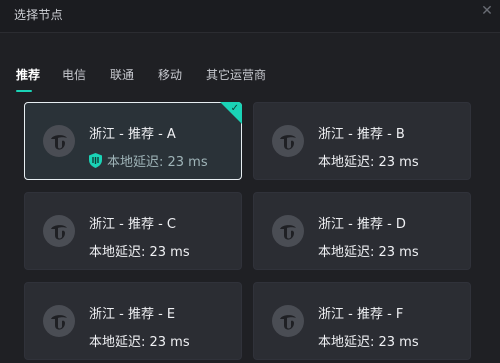 The image size is (500, 363). I want to click on close-icon: ✕, so click(487, 11).